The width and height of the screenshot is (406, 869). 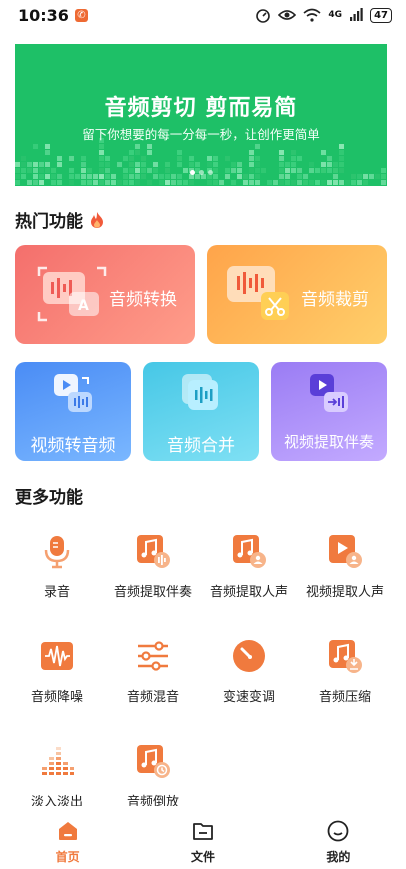 What do you see at coordinates (258, 293) in the screenshot?
I see `audio-trim-icon` at bounding box center [258, 293].